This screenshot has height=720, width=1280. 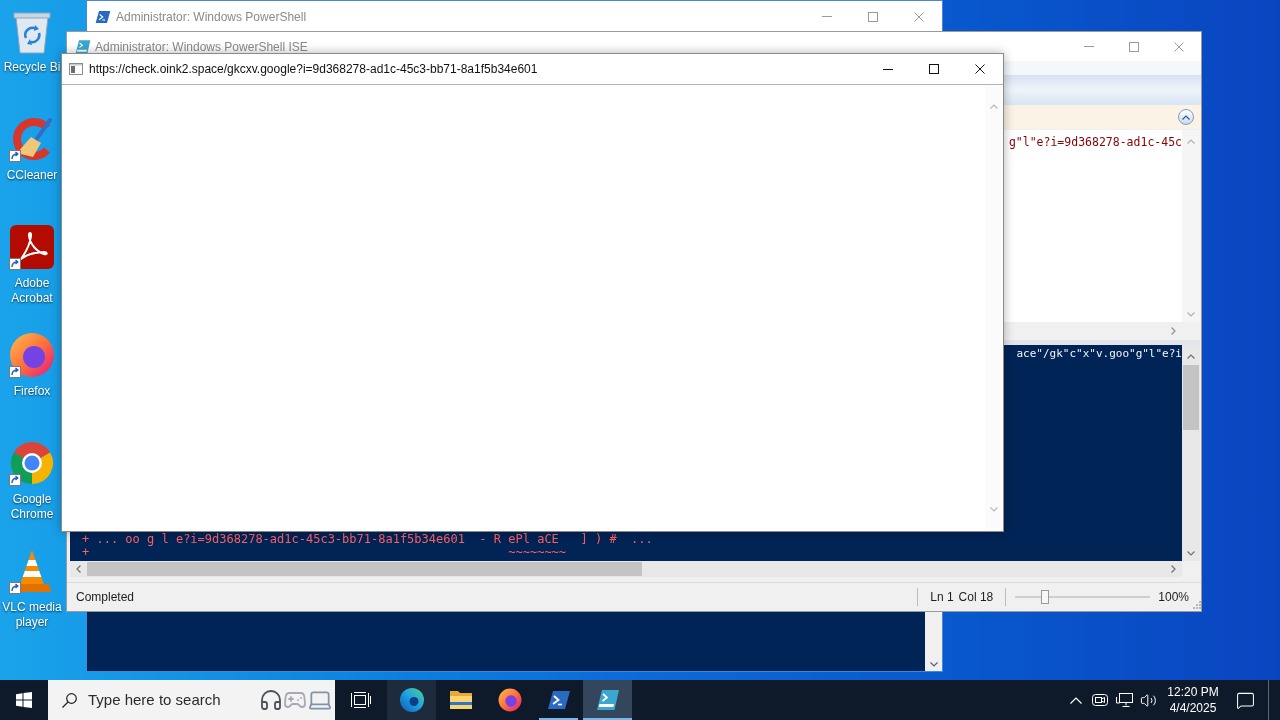 What do you see at coordinates (1193, 700) in the screenshot?
I see `clock-button: 12:20 PM 4/4/2025` at bounding box center [1193, 700].